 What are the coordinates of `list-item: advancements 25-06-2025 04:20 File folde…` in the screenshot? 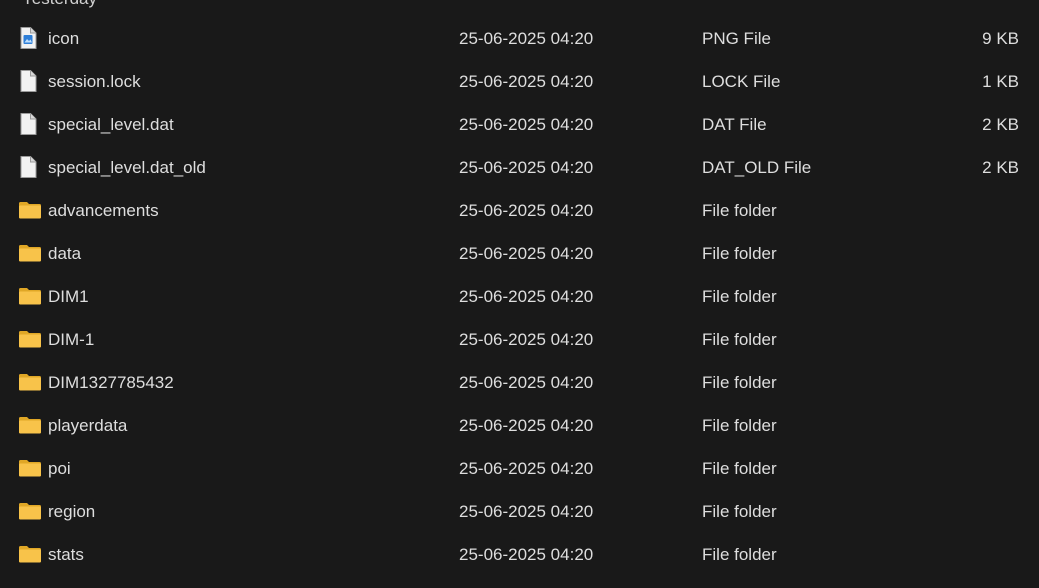 It's located at (519, 210).